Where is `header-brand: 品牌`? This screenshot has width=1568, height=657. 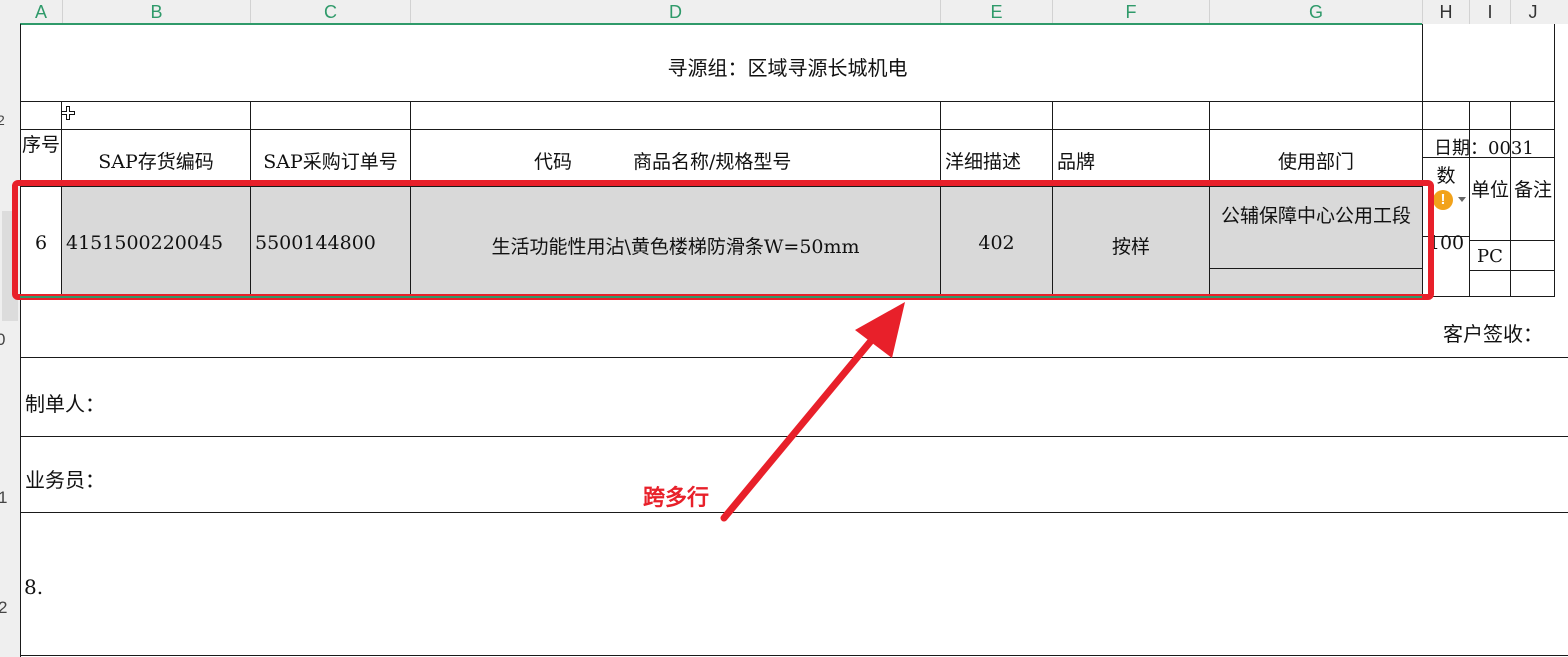 header-brand: 品牌 is located at coordinates (1076, 162).